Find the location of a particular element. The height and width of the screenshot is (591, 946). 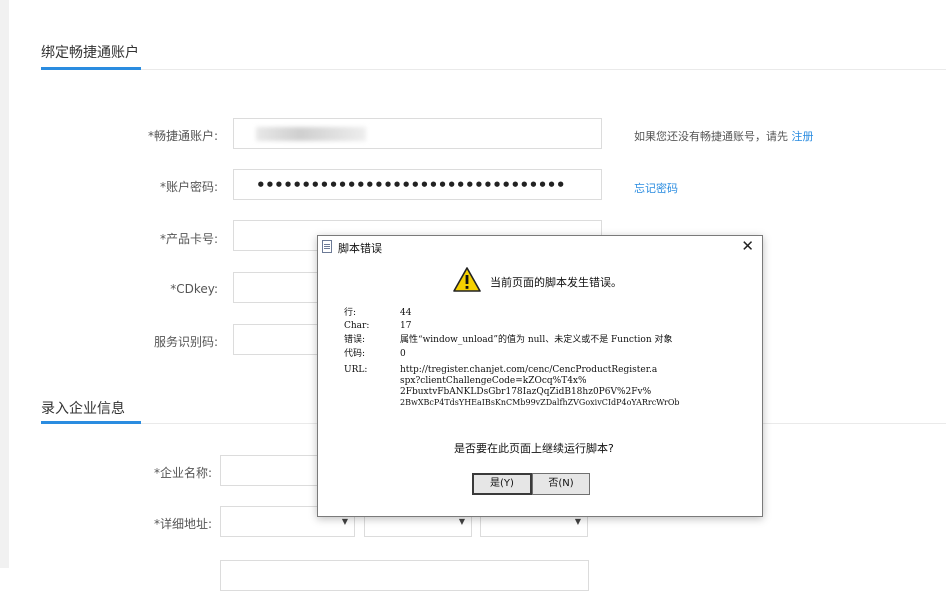

cdkey-label: *CDkey: is located at coordinates (194, 289).